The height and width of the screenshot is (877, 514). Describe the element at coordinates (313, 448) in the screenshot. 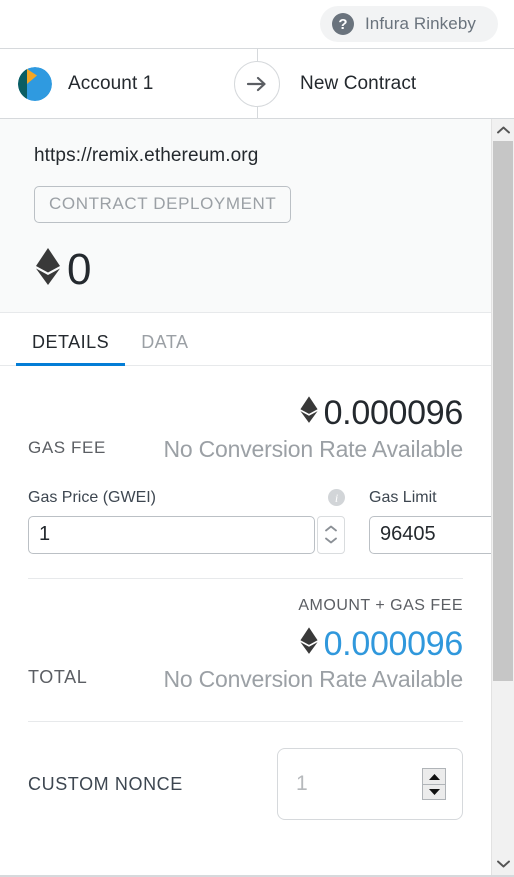

I see `gas-fee-conversion: No Conversion Rate Available` at that location.